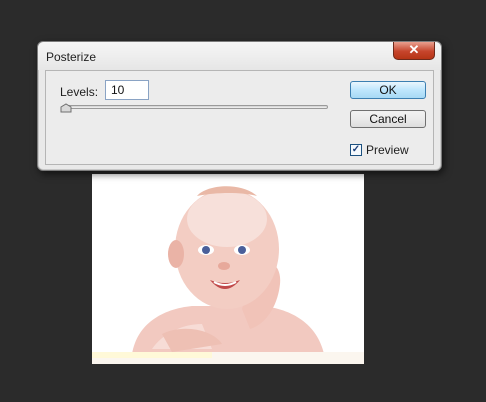  Describe the element at coordinates (388, 119) in the screenshot. I see `cancel-button: Cancel` at that location.